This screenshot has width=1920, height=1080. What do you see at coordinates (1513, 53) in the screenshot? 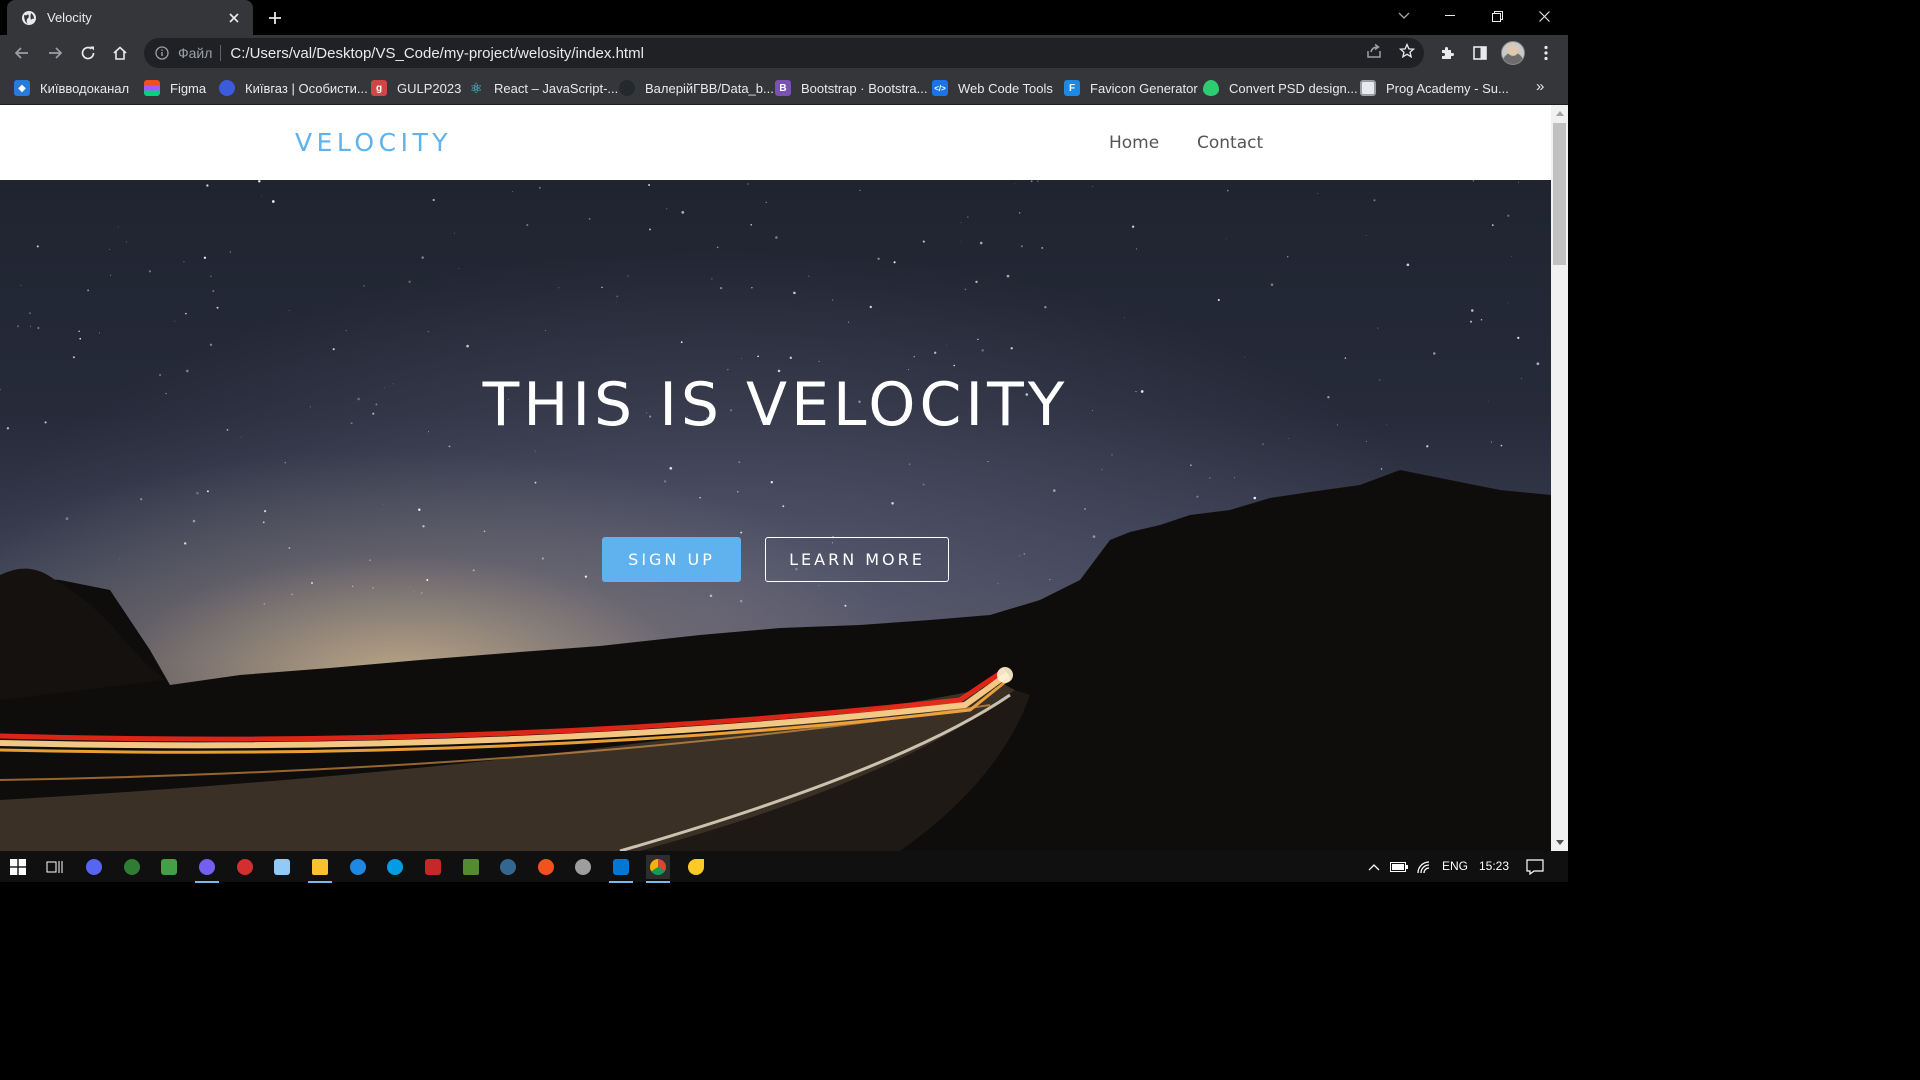
I see `profile-avatar` at bounding box center [1513, 53].